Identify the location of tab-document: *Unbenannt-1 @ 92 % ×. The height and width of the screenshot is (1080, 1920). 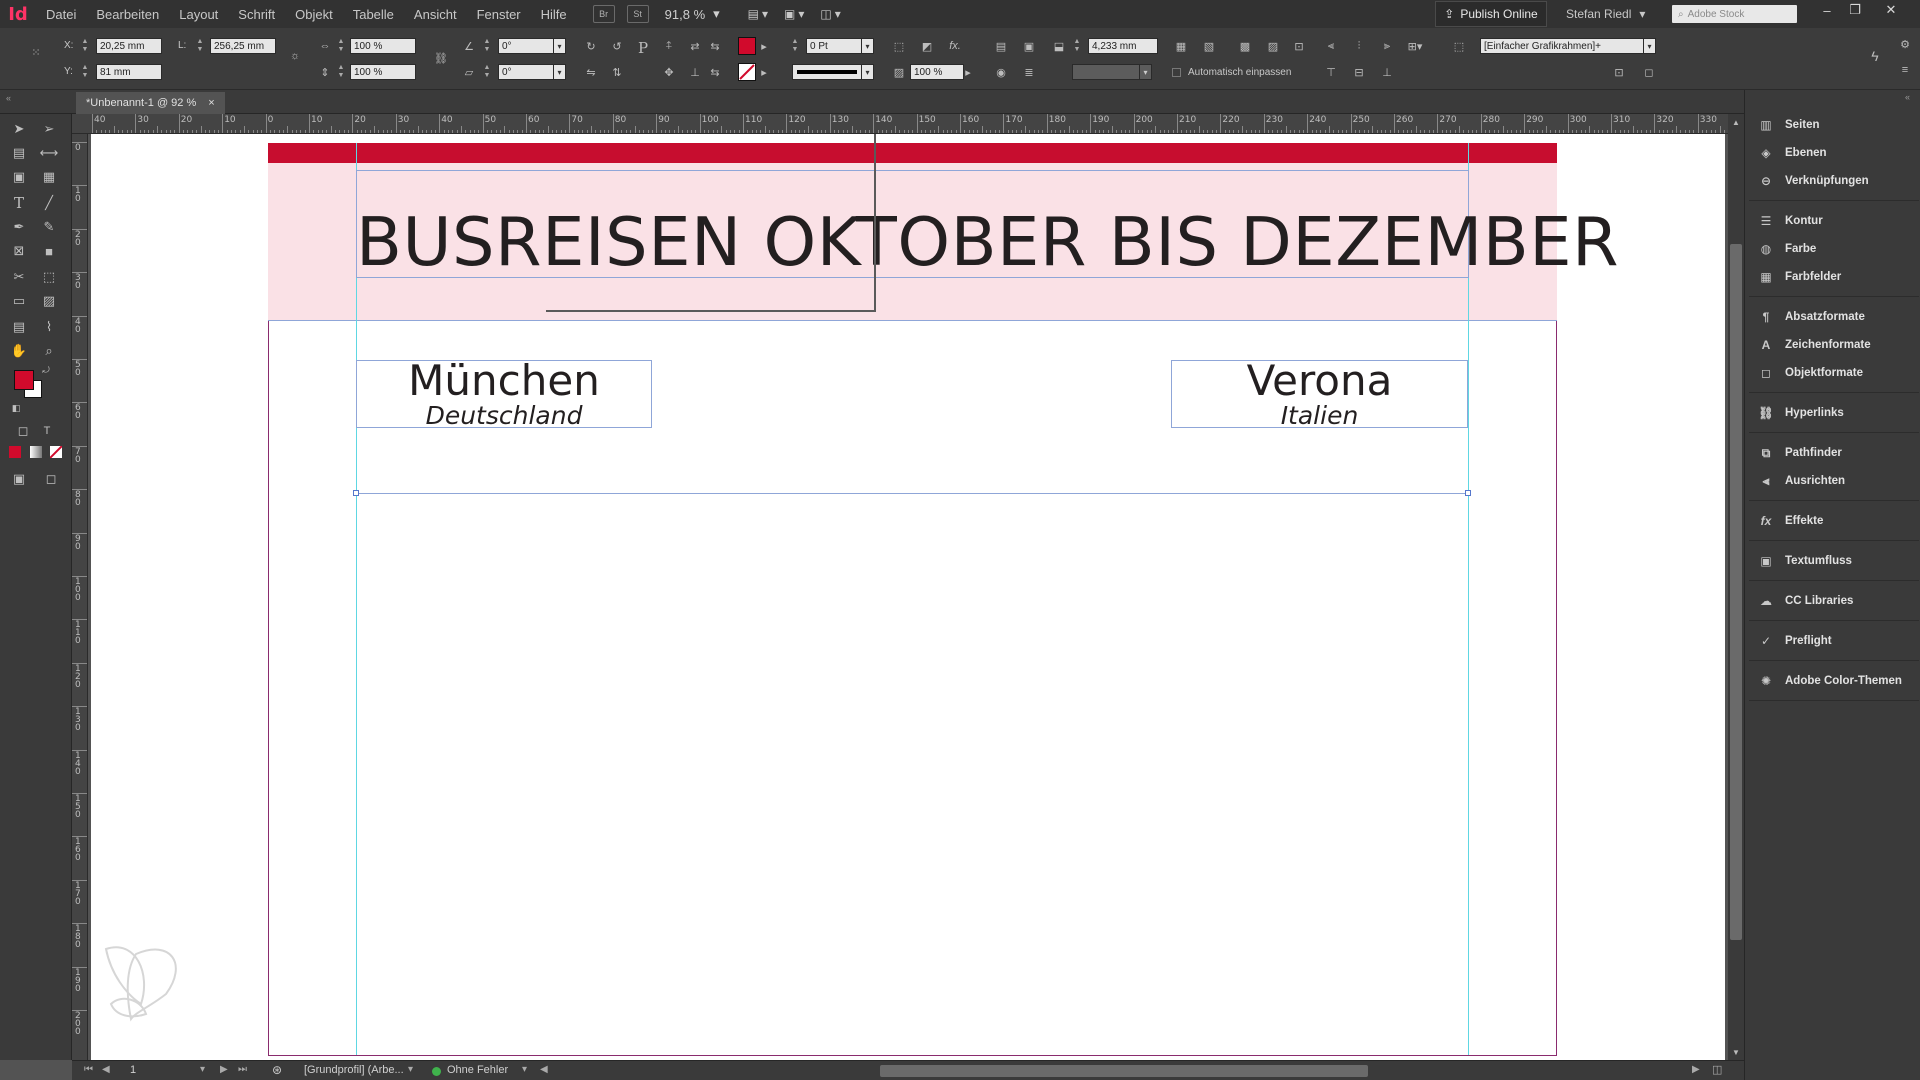
(150, 103).